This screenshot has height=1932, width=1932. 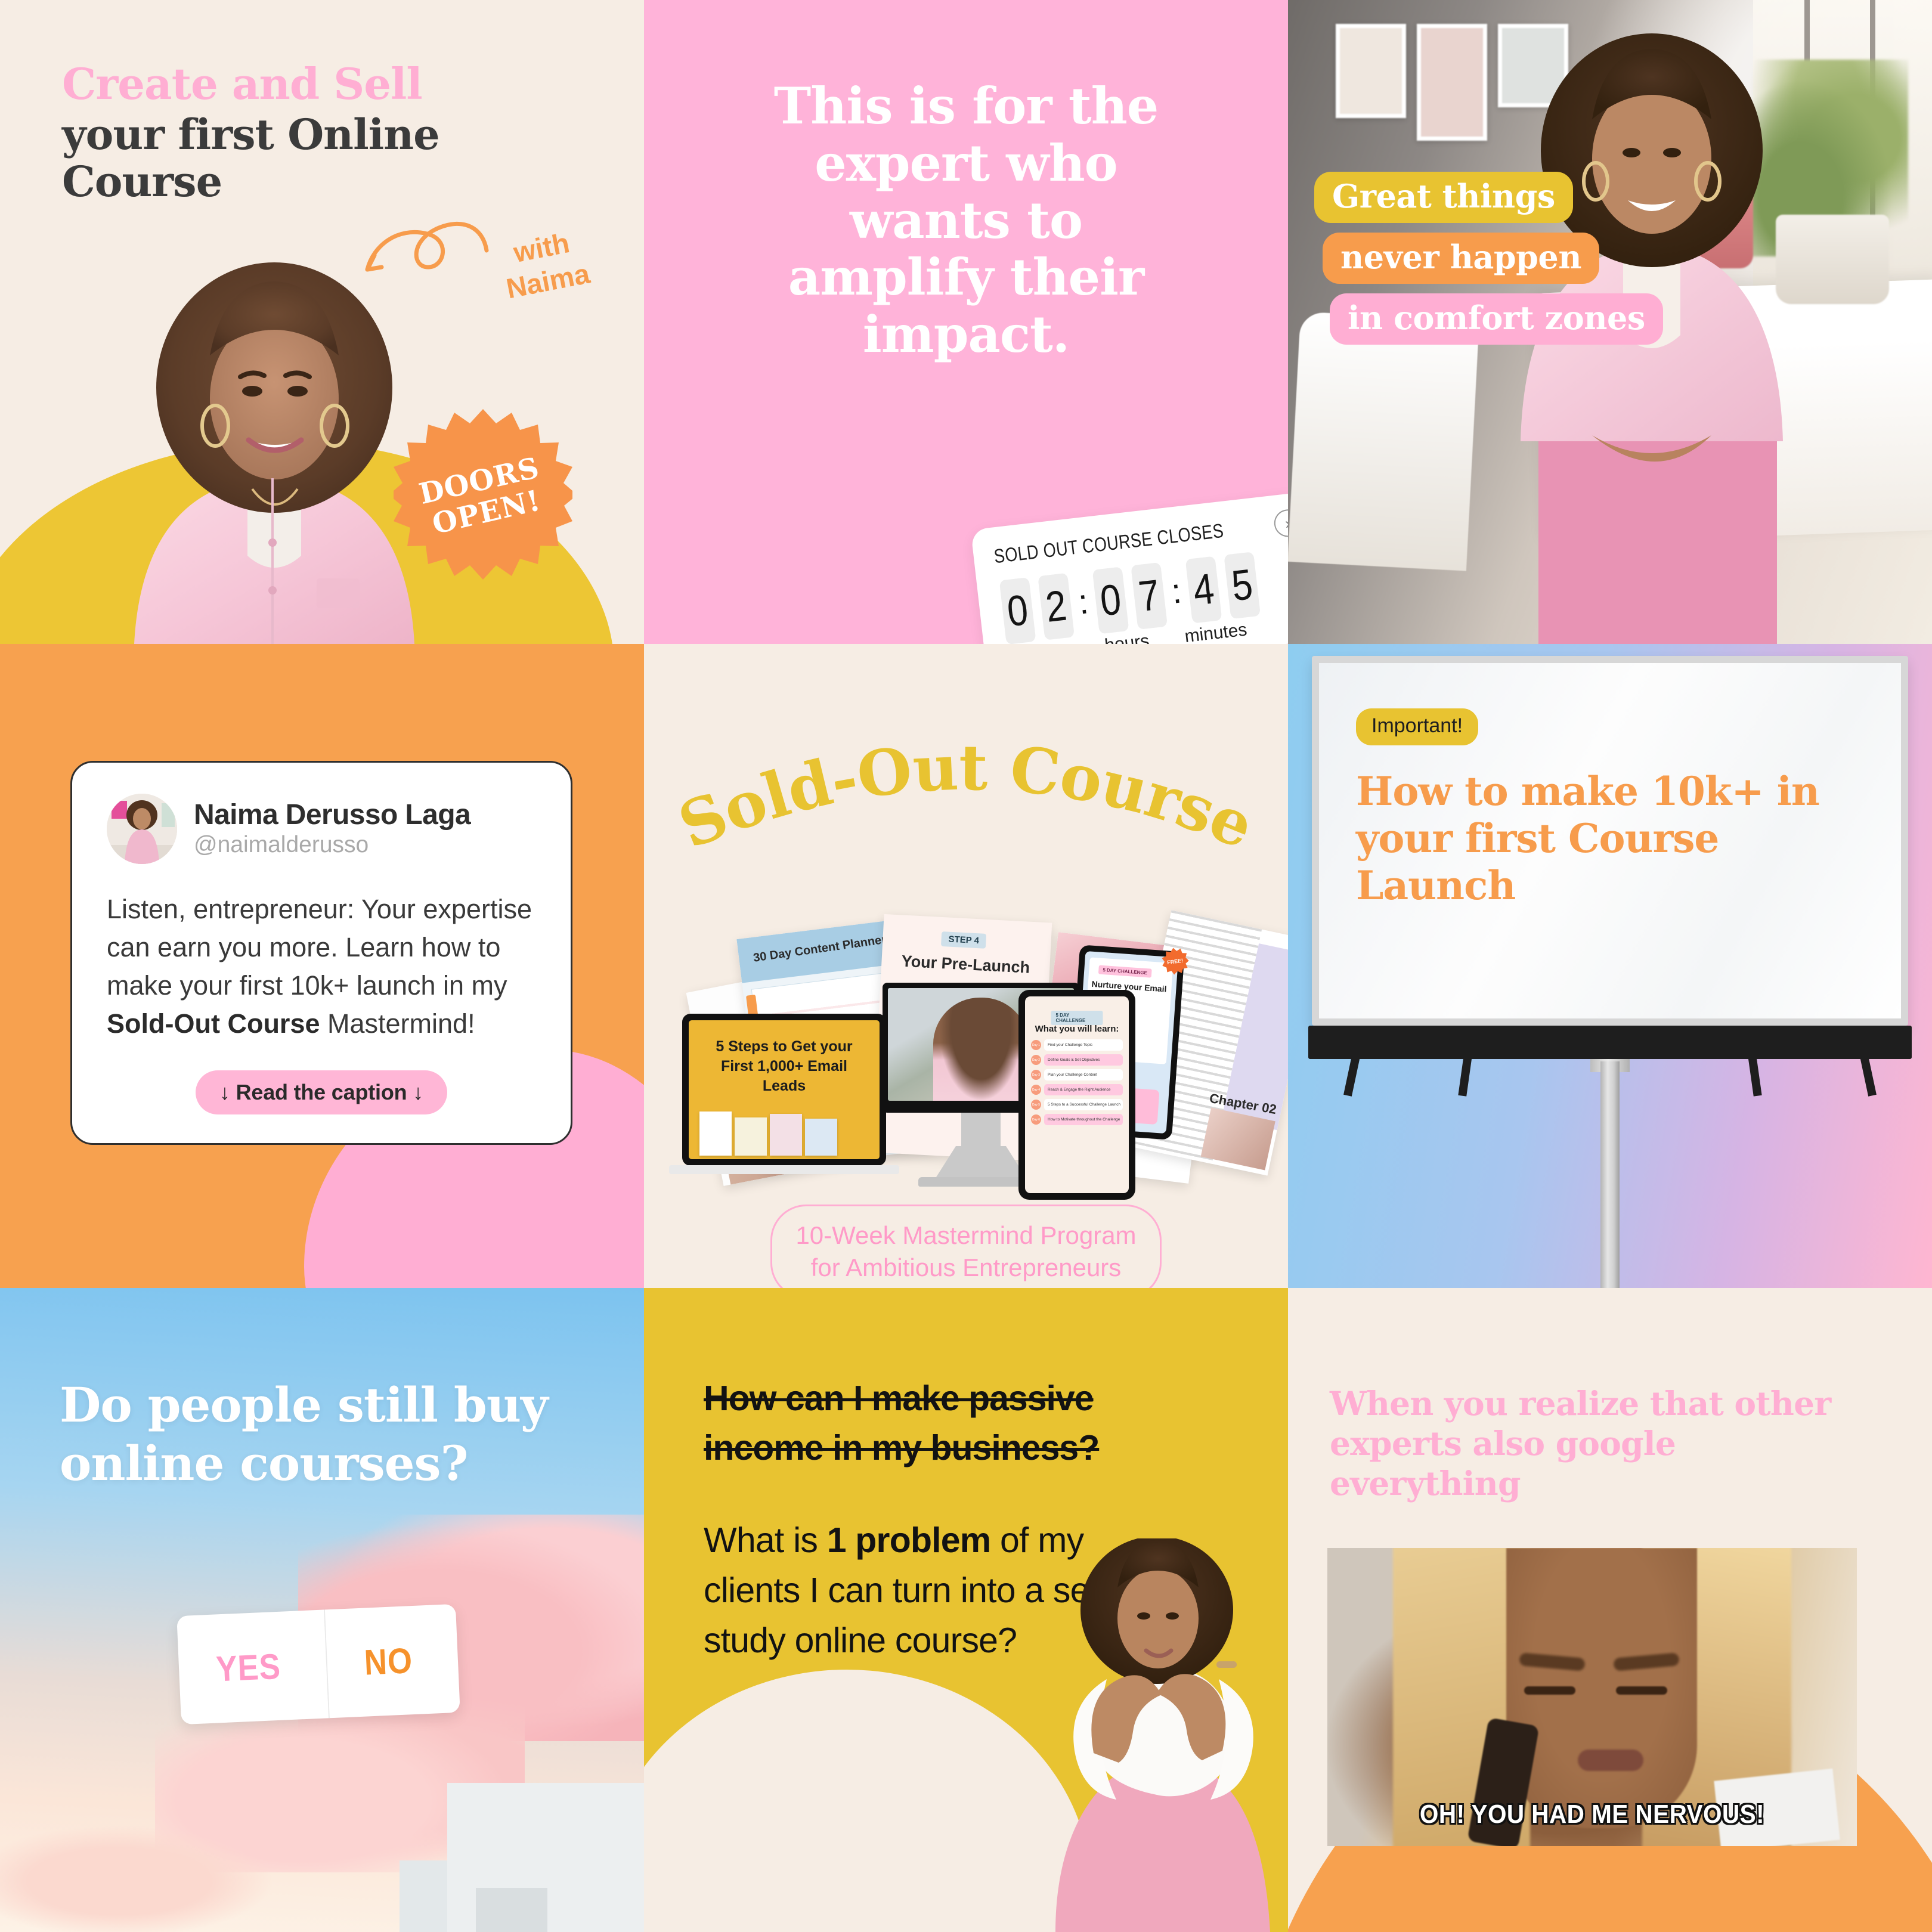 I want to click on day-label-6: Day 6, so click(x=1036, y=1120).